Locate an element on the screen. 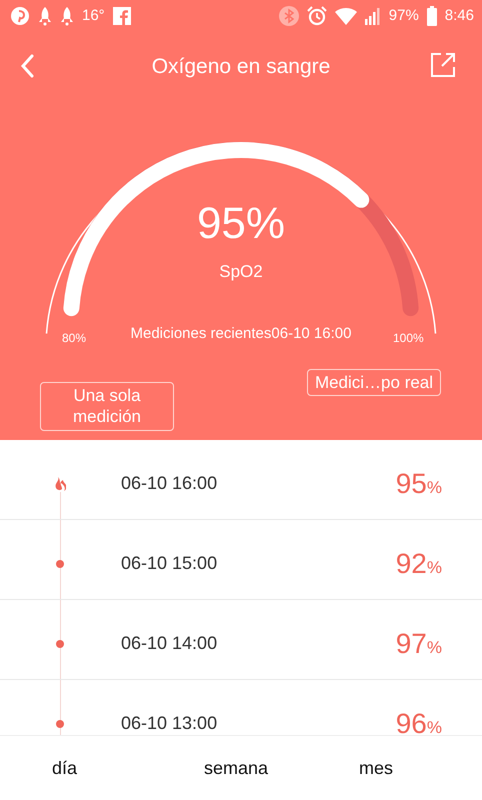  signal-icon is located at coordinates (372, 16).